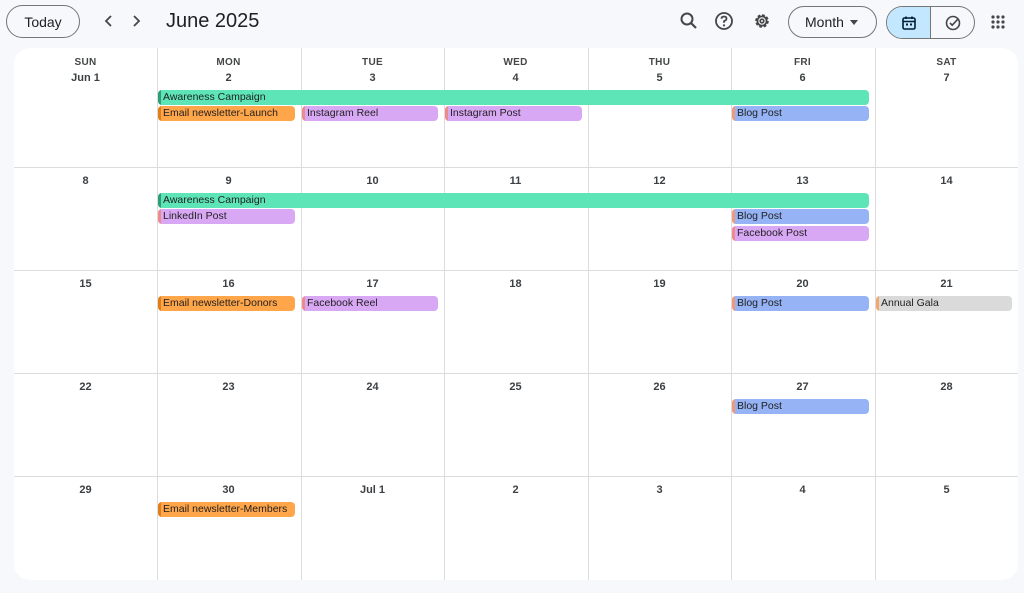 The height and width of the screenshot is (593, 1024). What do you see at coordinates (228, 490) in the screenshot?
I see `day-number: 30` at bounding box center [228, 490].